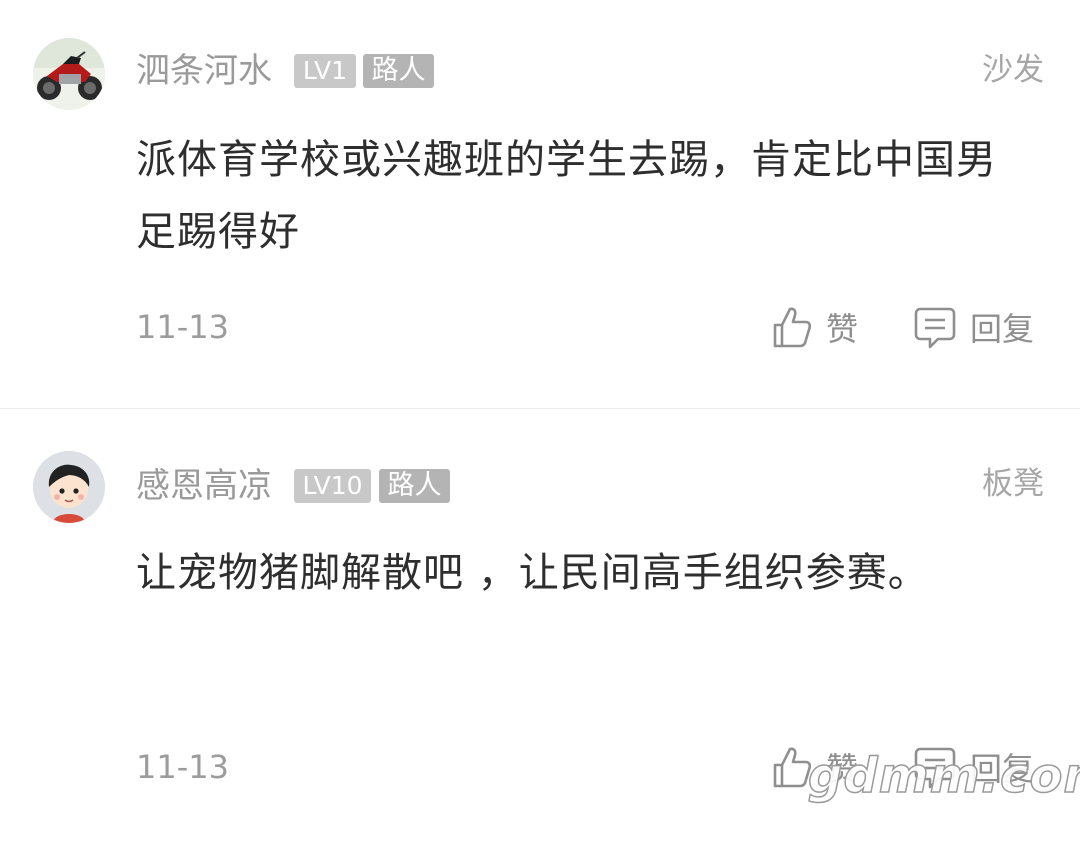 The width and height of the screenshot is (1080, 847). Describe the element at coordinates (943, 776) in the screenshot. I see `watermark: gdmm.com` at that location.